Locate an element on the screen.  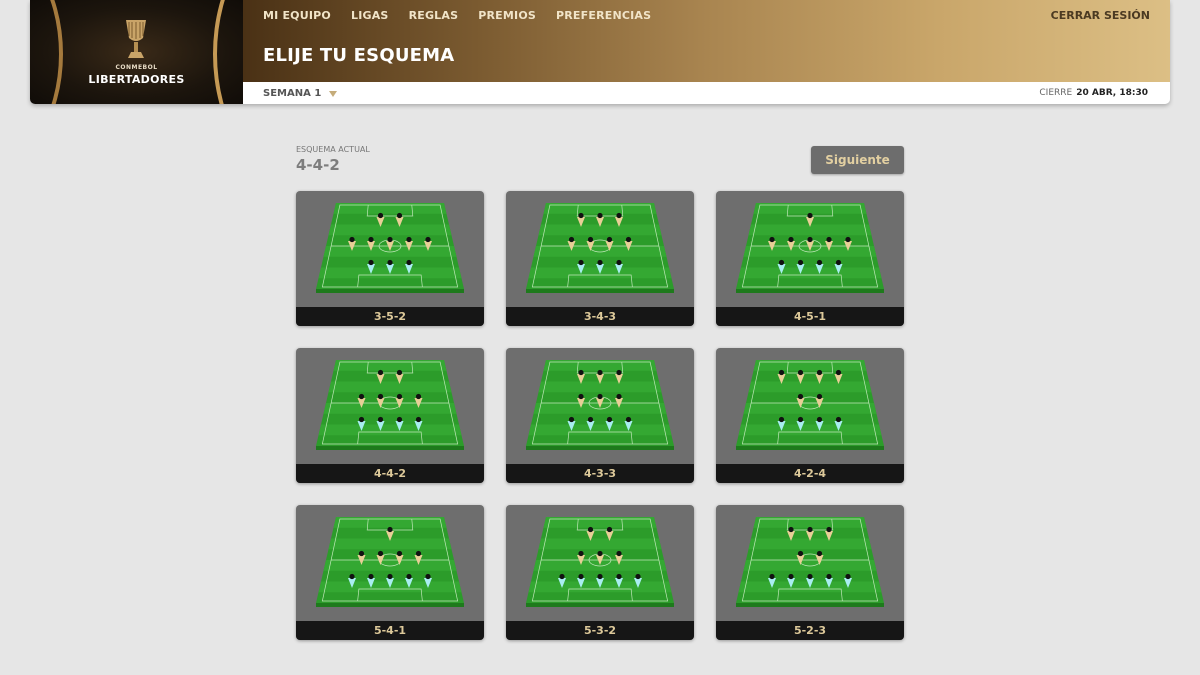
formation-card-4-4-2: 4-4-2 is located at coordinates (390, 415).